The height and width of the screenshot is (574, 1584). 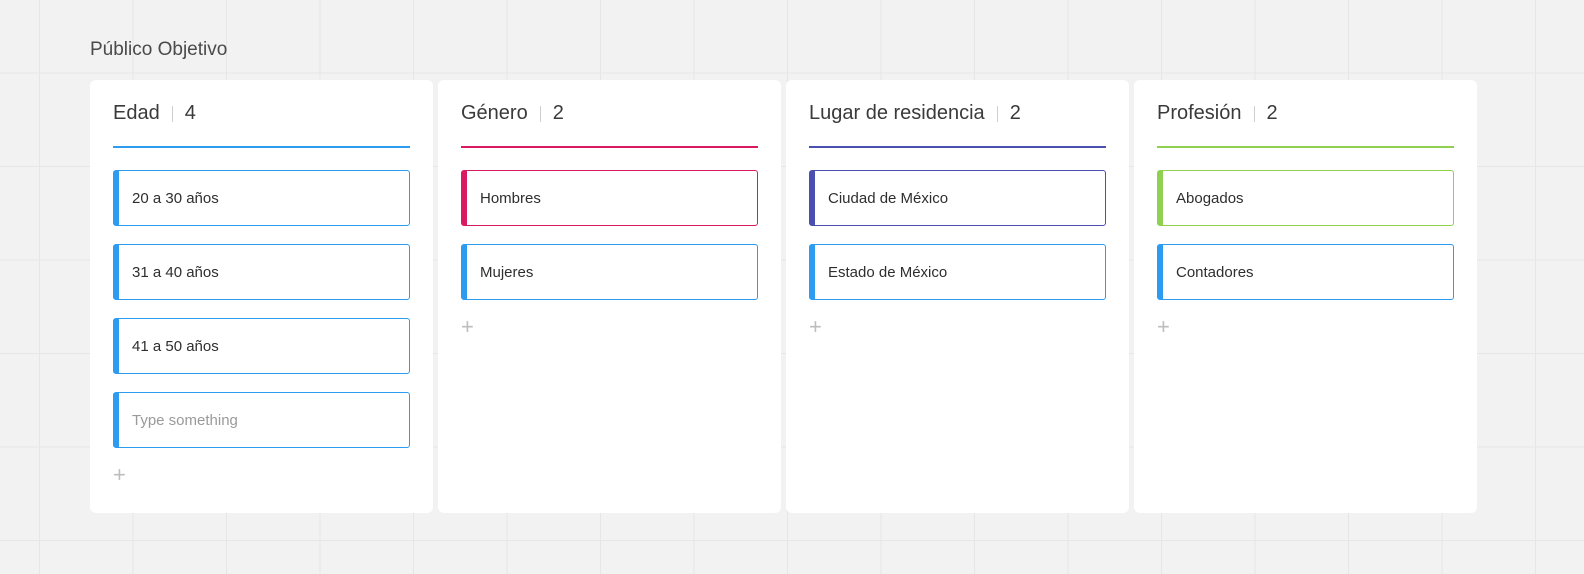 What do you see at coordinates (1199, 113) in the screenshot?
I see `column-title: Profesión` at bounding box center [1199, 113].